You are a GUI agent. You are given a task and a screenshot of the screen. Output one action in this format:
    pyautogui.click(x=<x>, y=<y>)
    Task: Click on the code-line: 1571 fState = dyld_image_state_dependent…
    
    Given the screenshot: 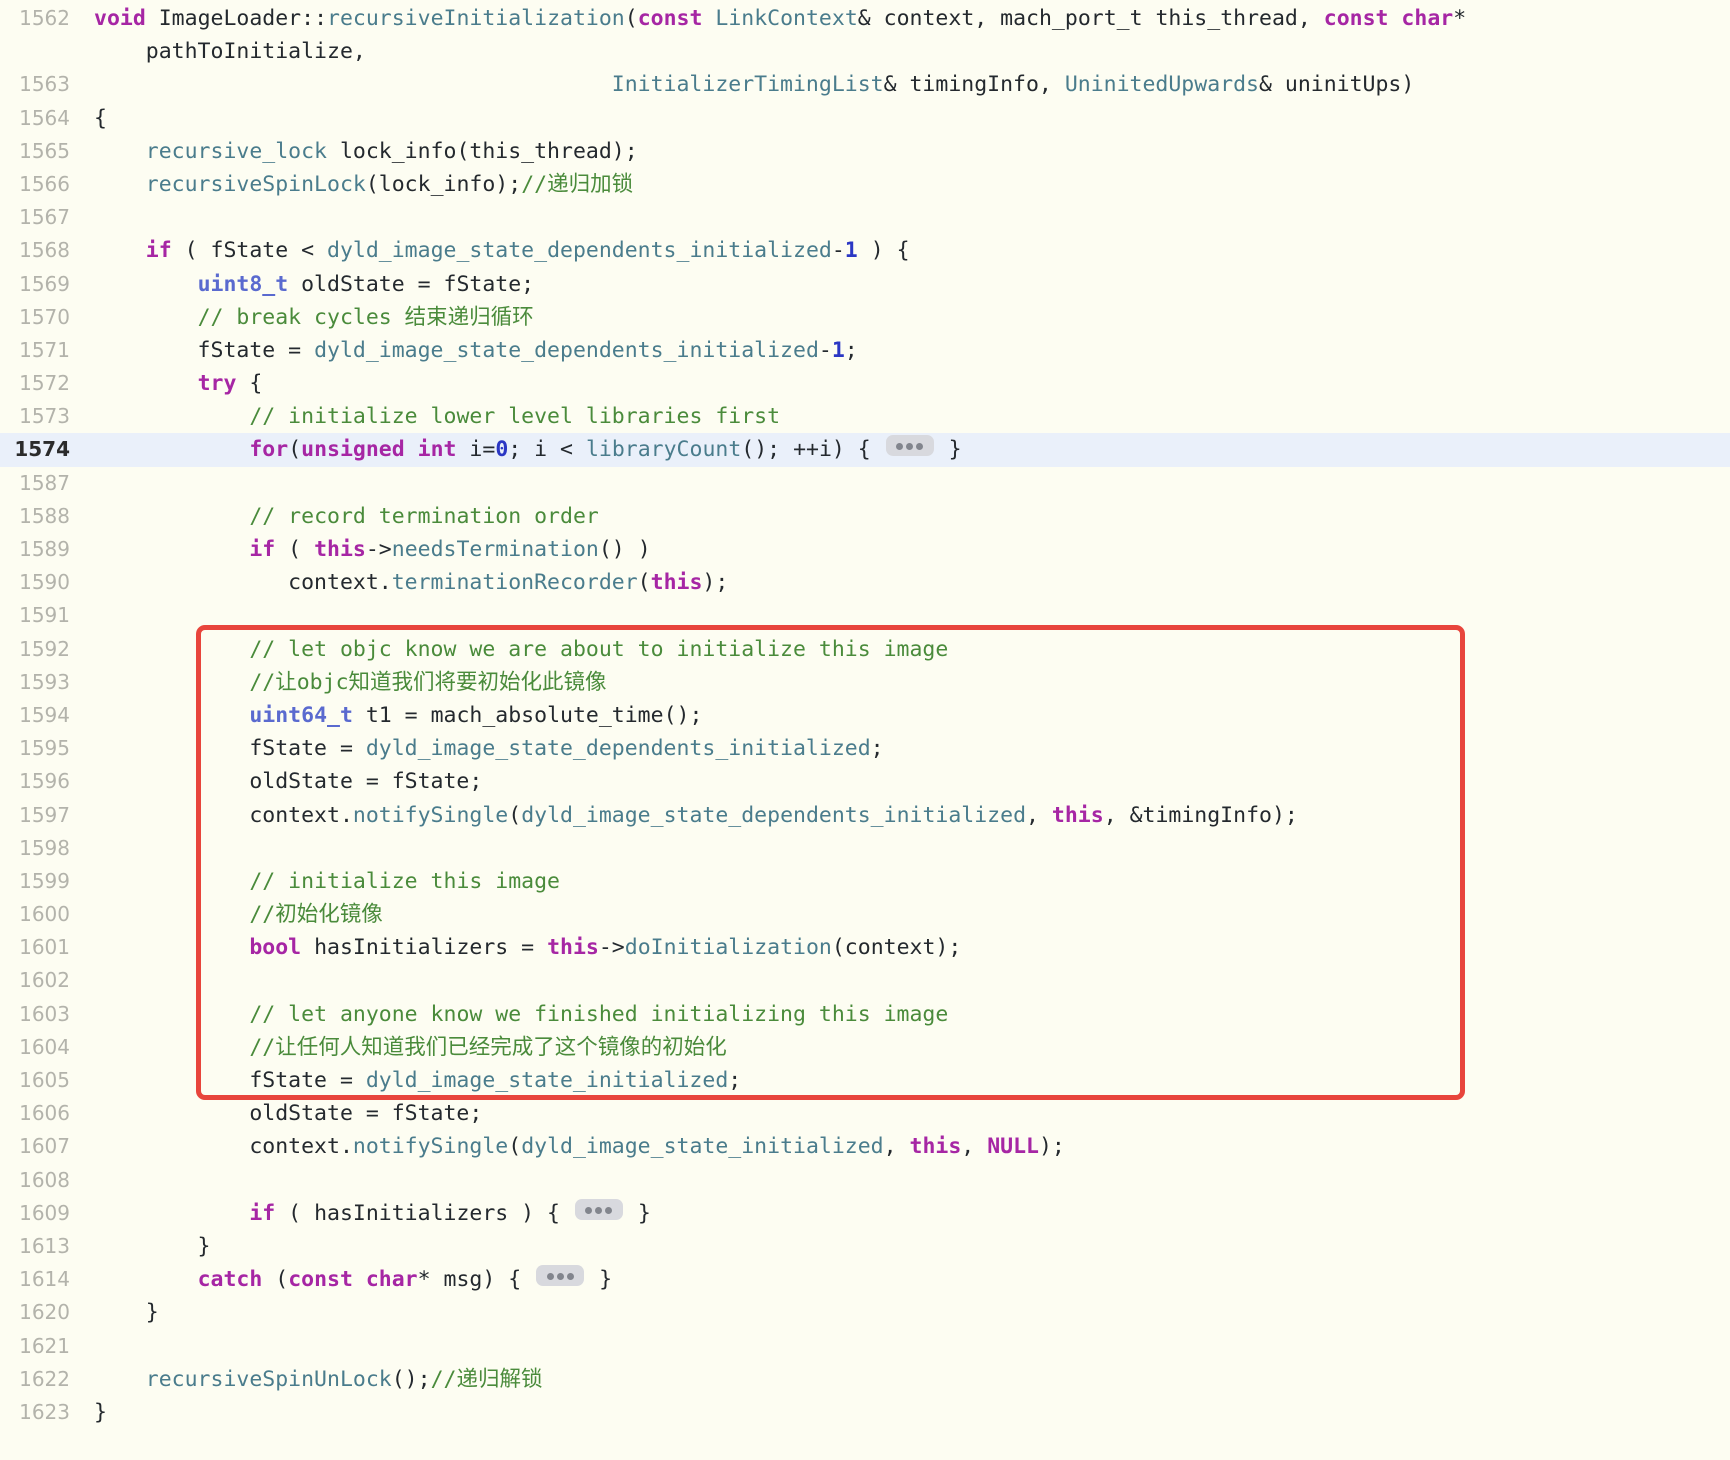 What is the action you would take?
    pyautogui.click(x=865, y=350)
    